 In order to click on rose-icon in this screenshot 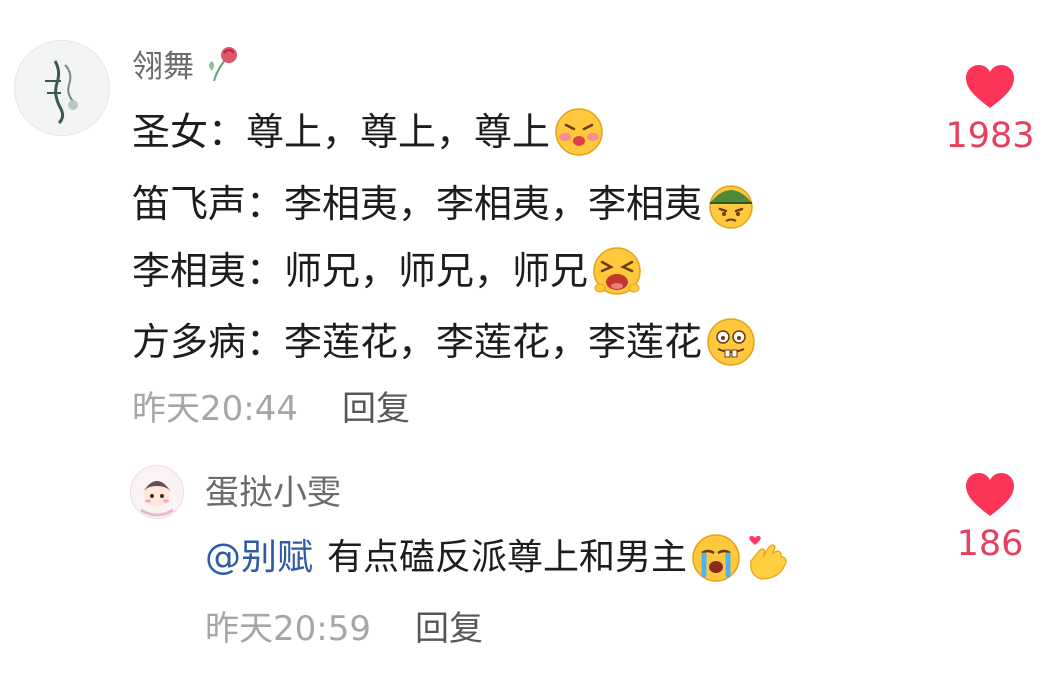, I will do `click(222, 64)`.